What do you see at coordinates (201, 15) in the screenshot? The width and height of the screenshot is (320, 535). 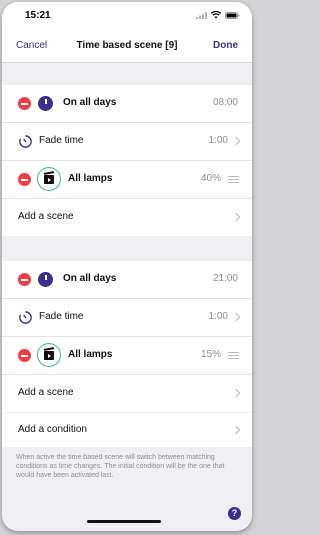 I see `signal-icon` at bounding box center [201, 15].